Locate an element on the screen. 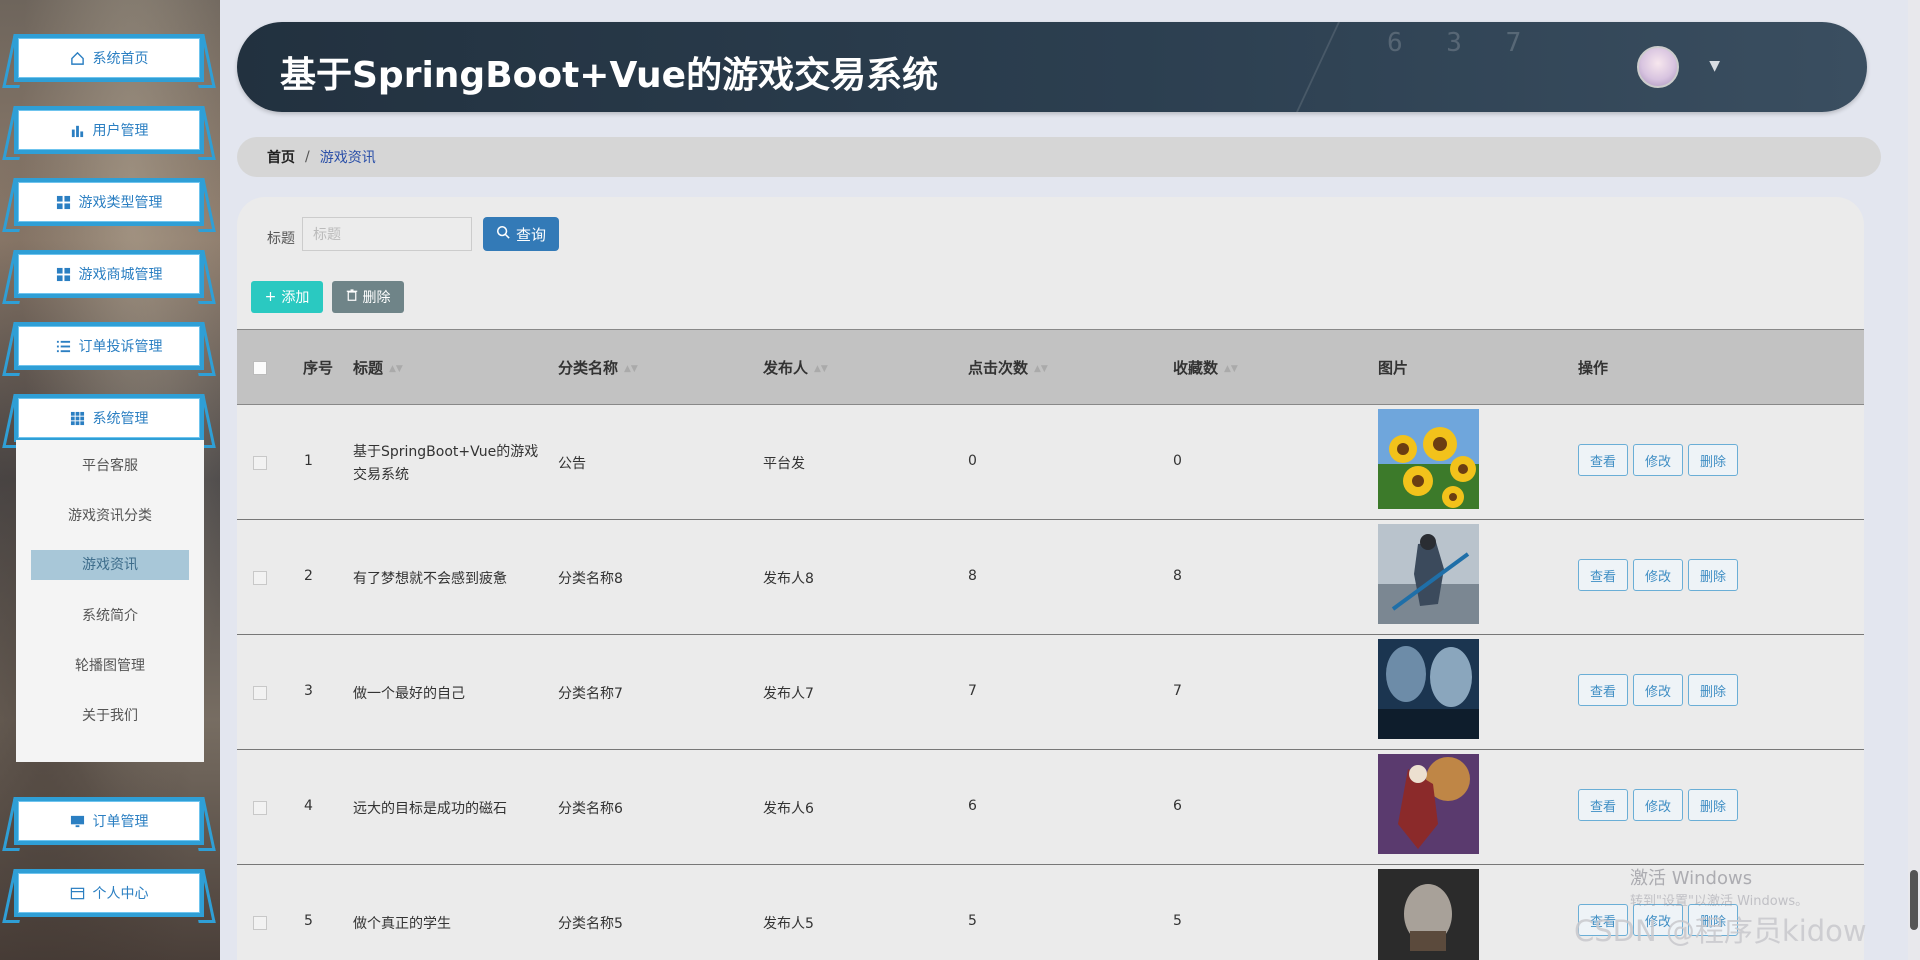 This screenshot has height=960, width=1920. bar-chart-icon is located at coordinates (77, 130).